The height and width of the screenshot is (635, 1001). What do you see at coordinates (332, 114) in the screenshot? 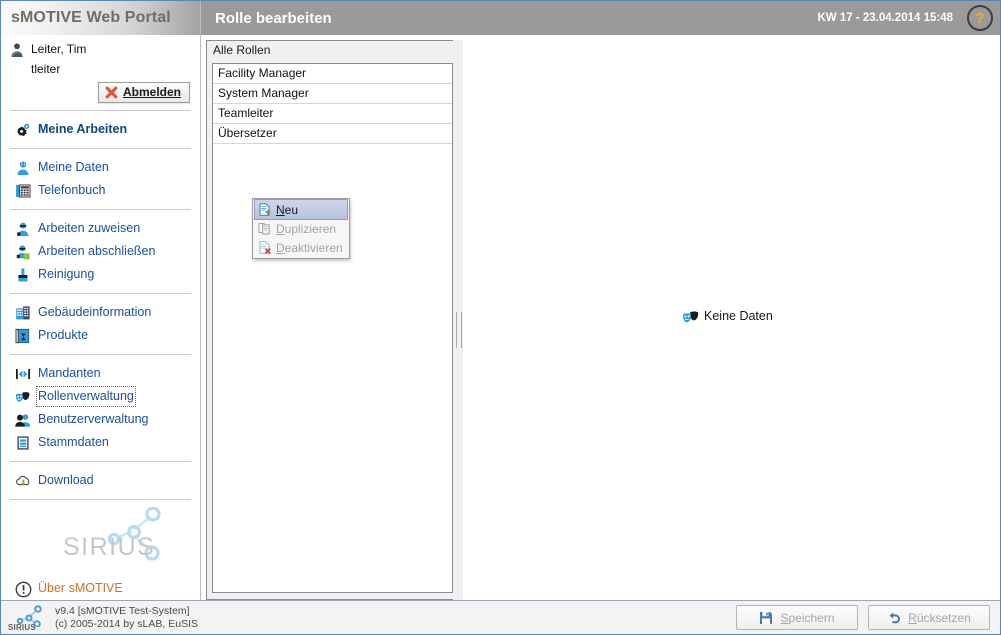
I see `list-item: Teamleiter` at bounding box center [332, 114].